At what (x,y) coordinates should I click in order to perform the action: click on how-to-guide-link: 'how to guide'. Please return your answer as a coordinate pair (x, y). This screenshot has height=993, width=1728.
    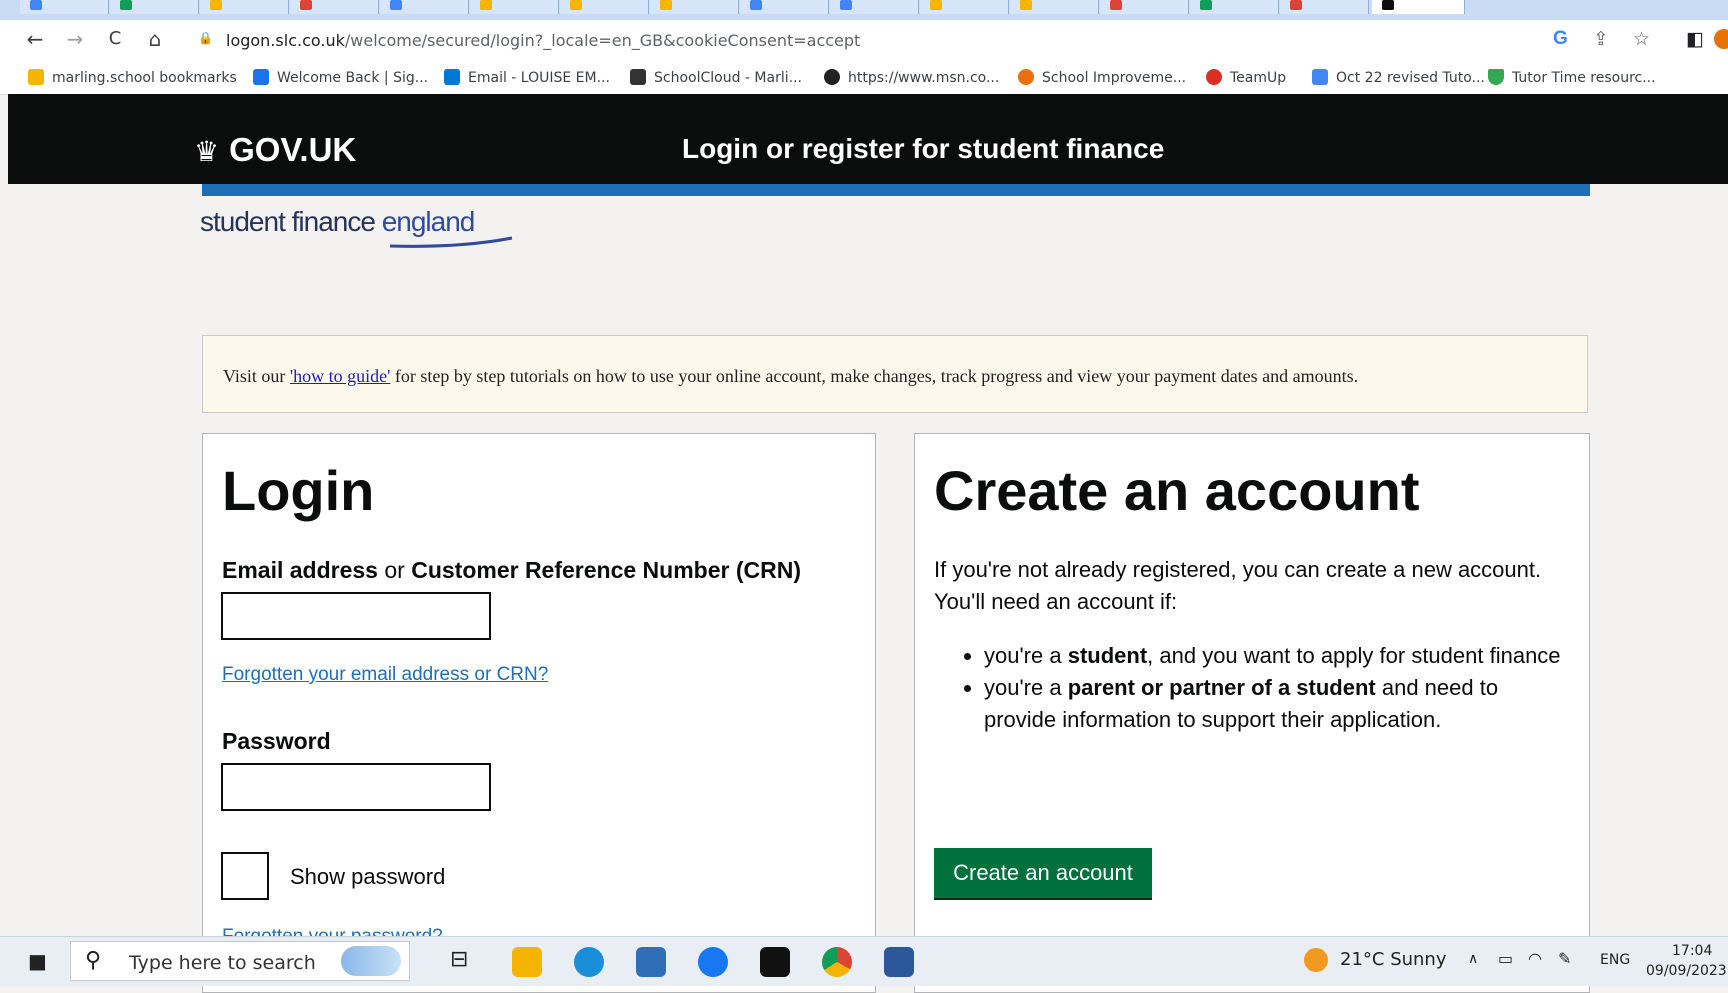
    Looking at the image, I should click on (340, 376).